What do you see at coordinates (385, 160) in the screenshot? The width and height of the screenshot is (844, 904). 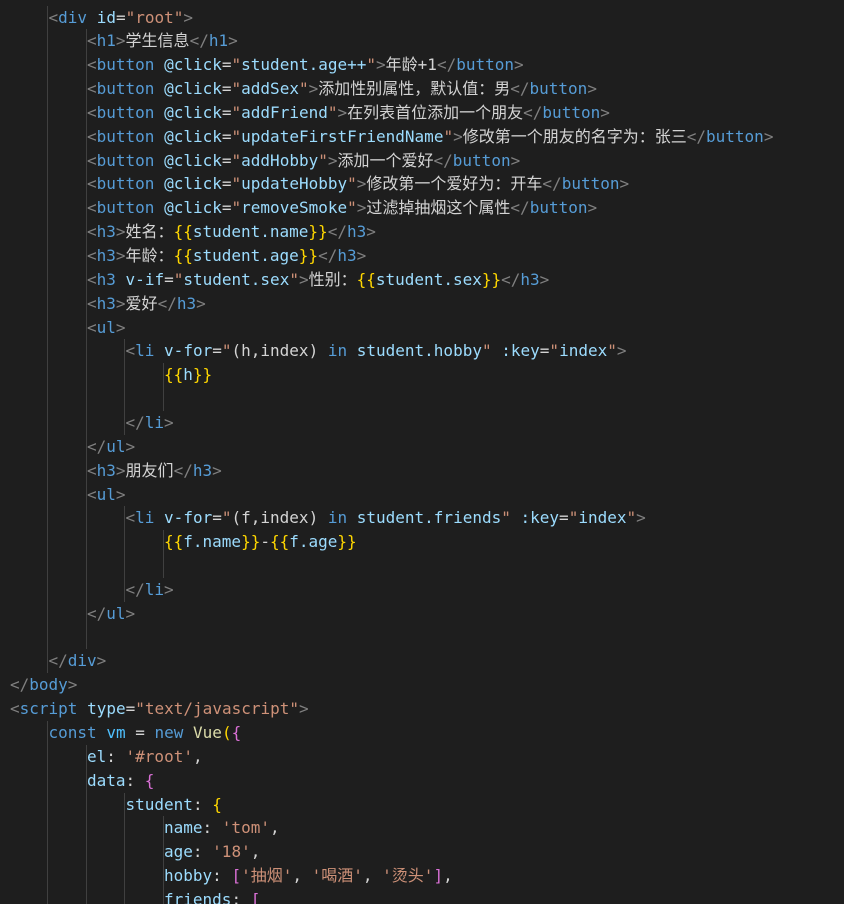 I see `code-token: 添加一个爱好` at bounding box center [385, 160].